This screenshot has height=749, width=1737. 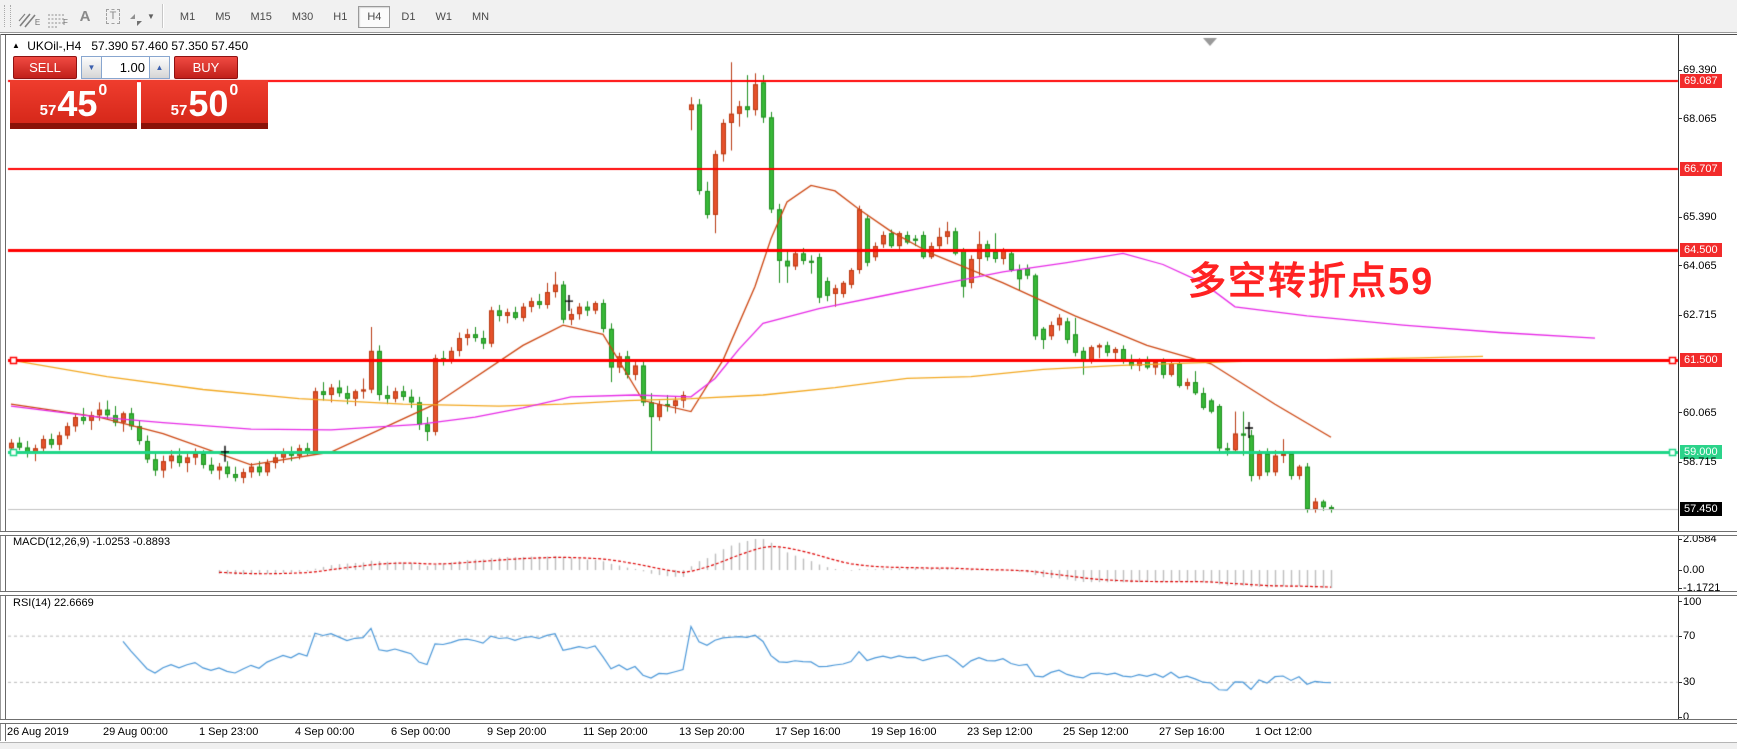 What do you see at coordinates (615, 732) in the screenshot?
I see `date-label: 11 Sep 20:00` at bounding box center [615, 732].